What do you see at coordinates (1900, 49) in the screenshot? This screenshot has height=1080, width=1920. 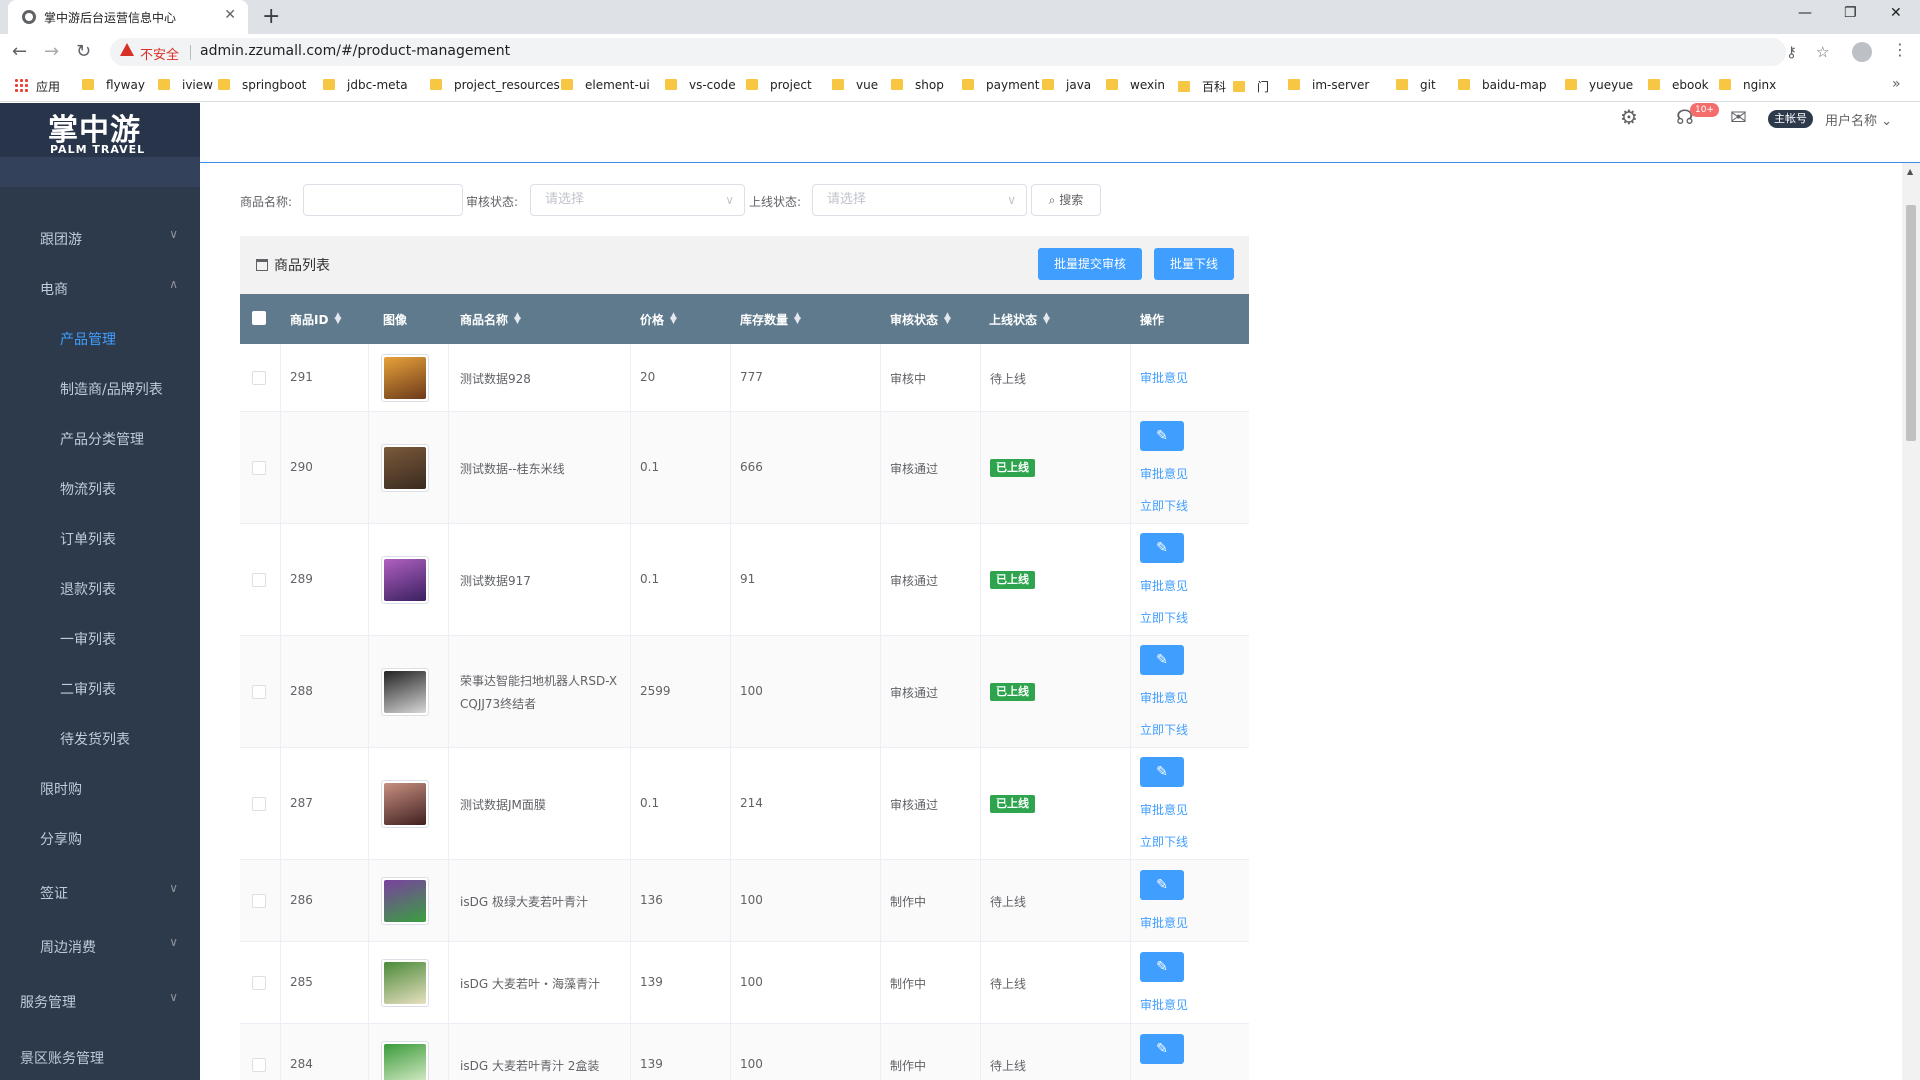 I see `more-menu-icon: ⋮` at bounding box center [1900, 49].